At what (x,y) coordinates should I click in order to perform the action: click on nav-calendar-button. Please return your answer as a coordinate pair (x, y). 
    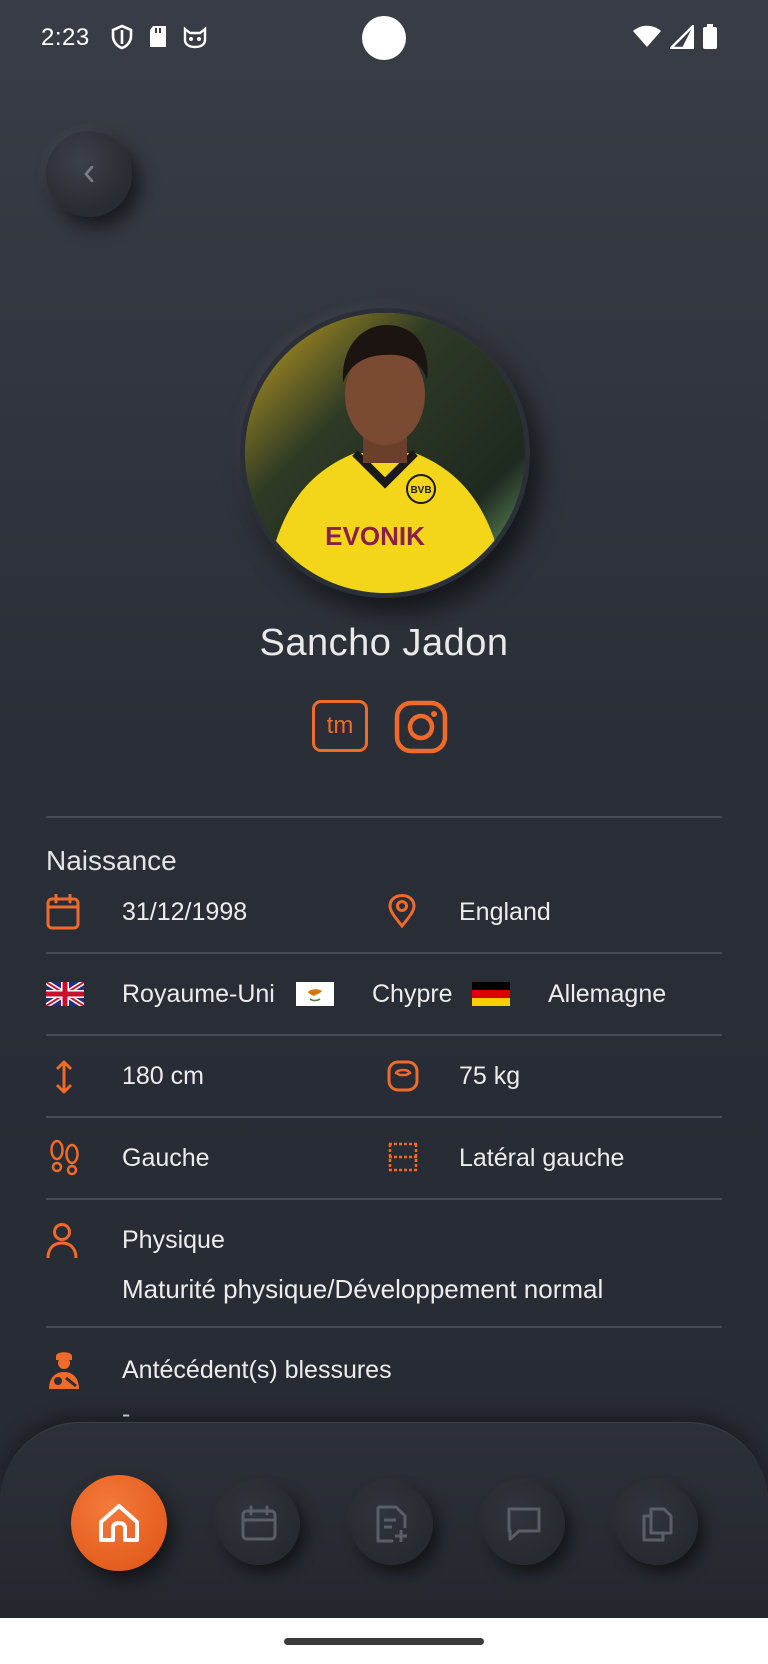
    Looking at the image, I should click on (259, 1524).